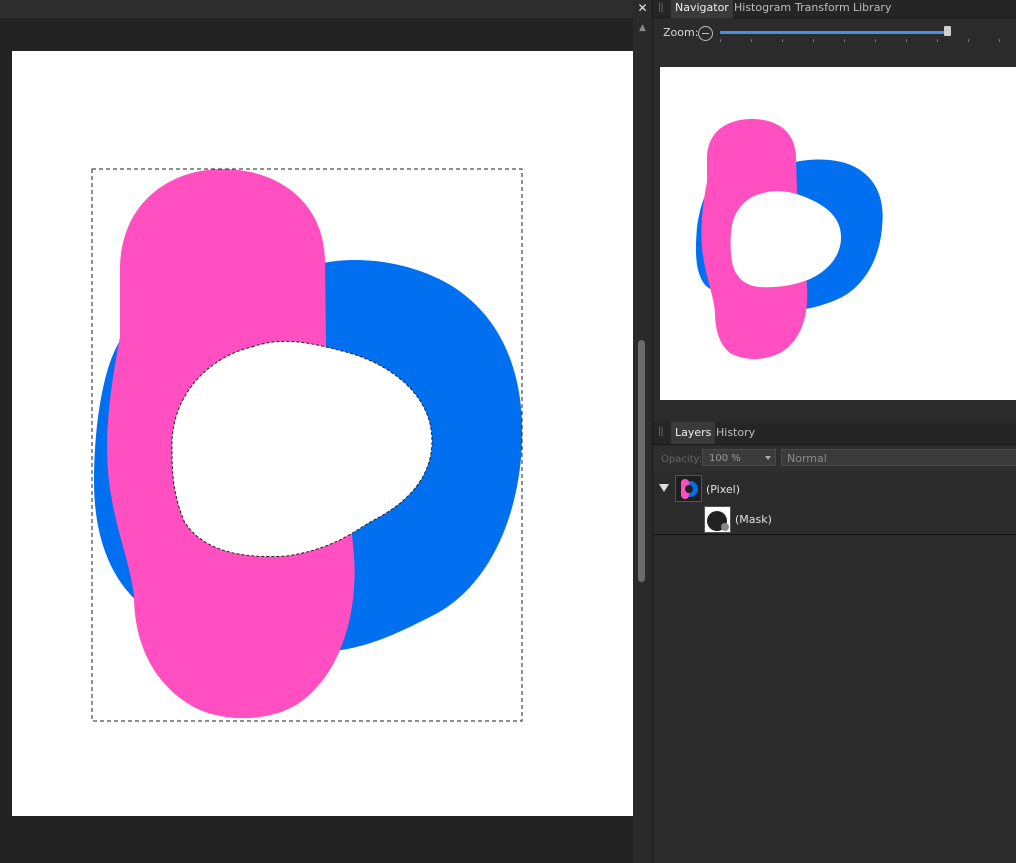 Image resolution: width=1016 pixels, height=863 pixels. I want to click on layers-tab-bar: || Layers History, so click(834, 433).